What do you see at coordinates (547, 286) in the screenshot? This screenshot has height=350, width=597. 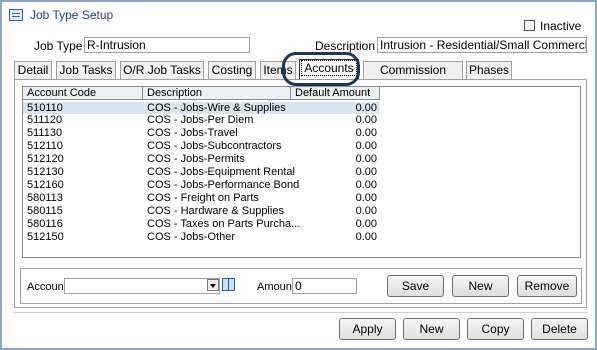 I see `remove-button: Remove` at bounding box center [547, 286].